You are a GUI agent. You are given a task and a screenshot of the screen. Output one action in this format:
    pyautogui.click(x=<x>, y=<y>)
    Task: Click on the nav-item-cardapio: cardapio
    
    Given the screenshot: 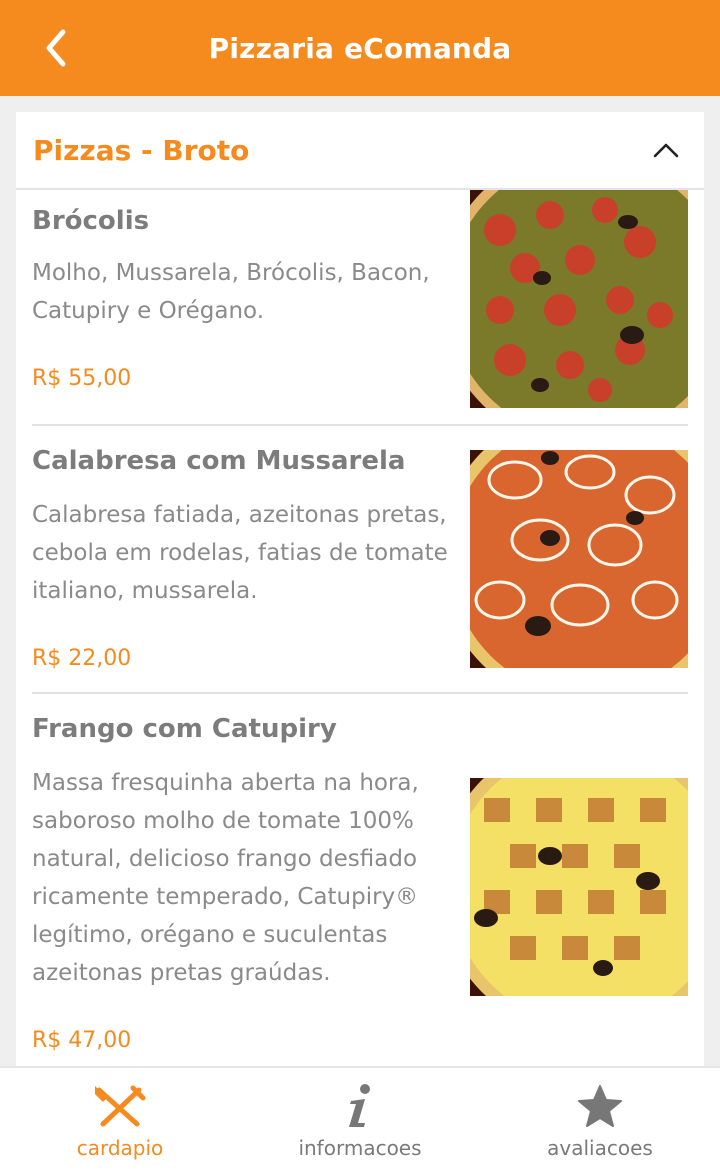 What is the action you would take?
    pyautogui.click(x=120, y=1122)
    